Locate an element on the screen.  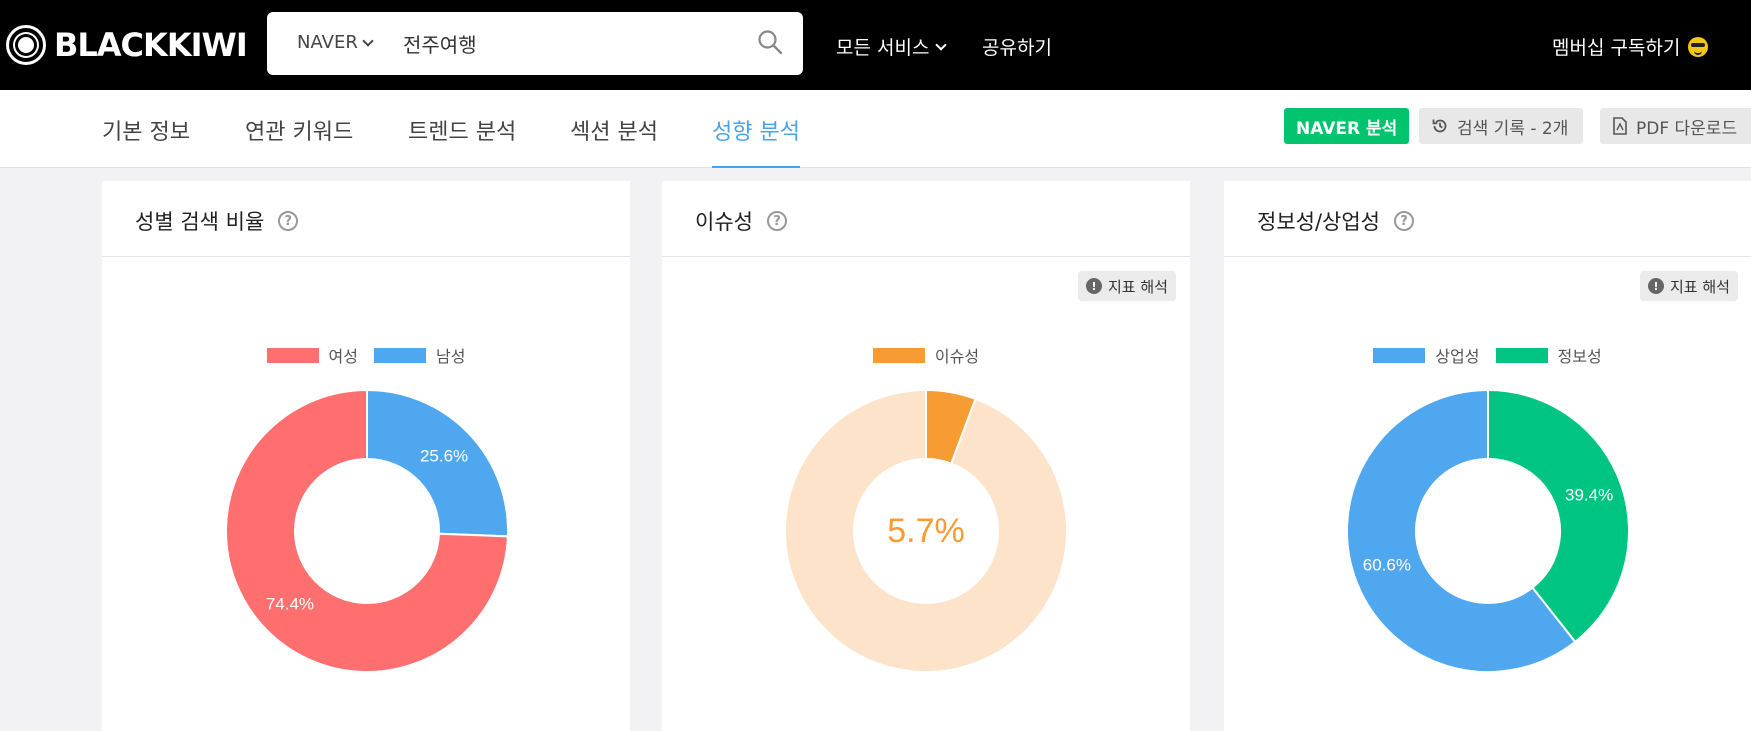
chart-legend: 상업성 정보성 is located at coordinates (1487, 355).